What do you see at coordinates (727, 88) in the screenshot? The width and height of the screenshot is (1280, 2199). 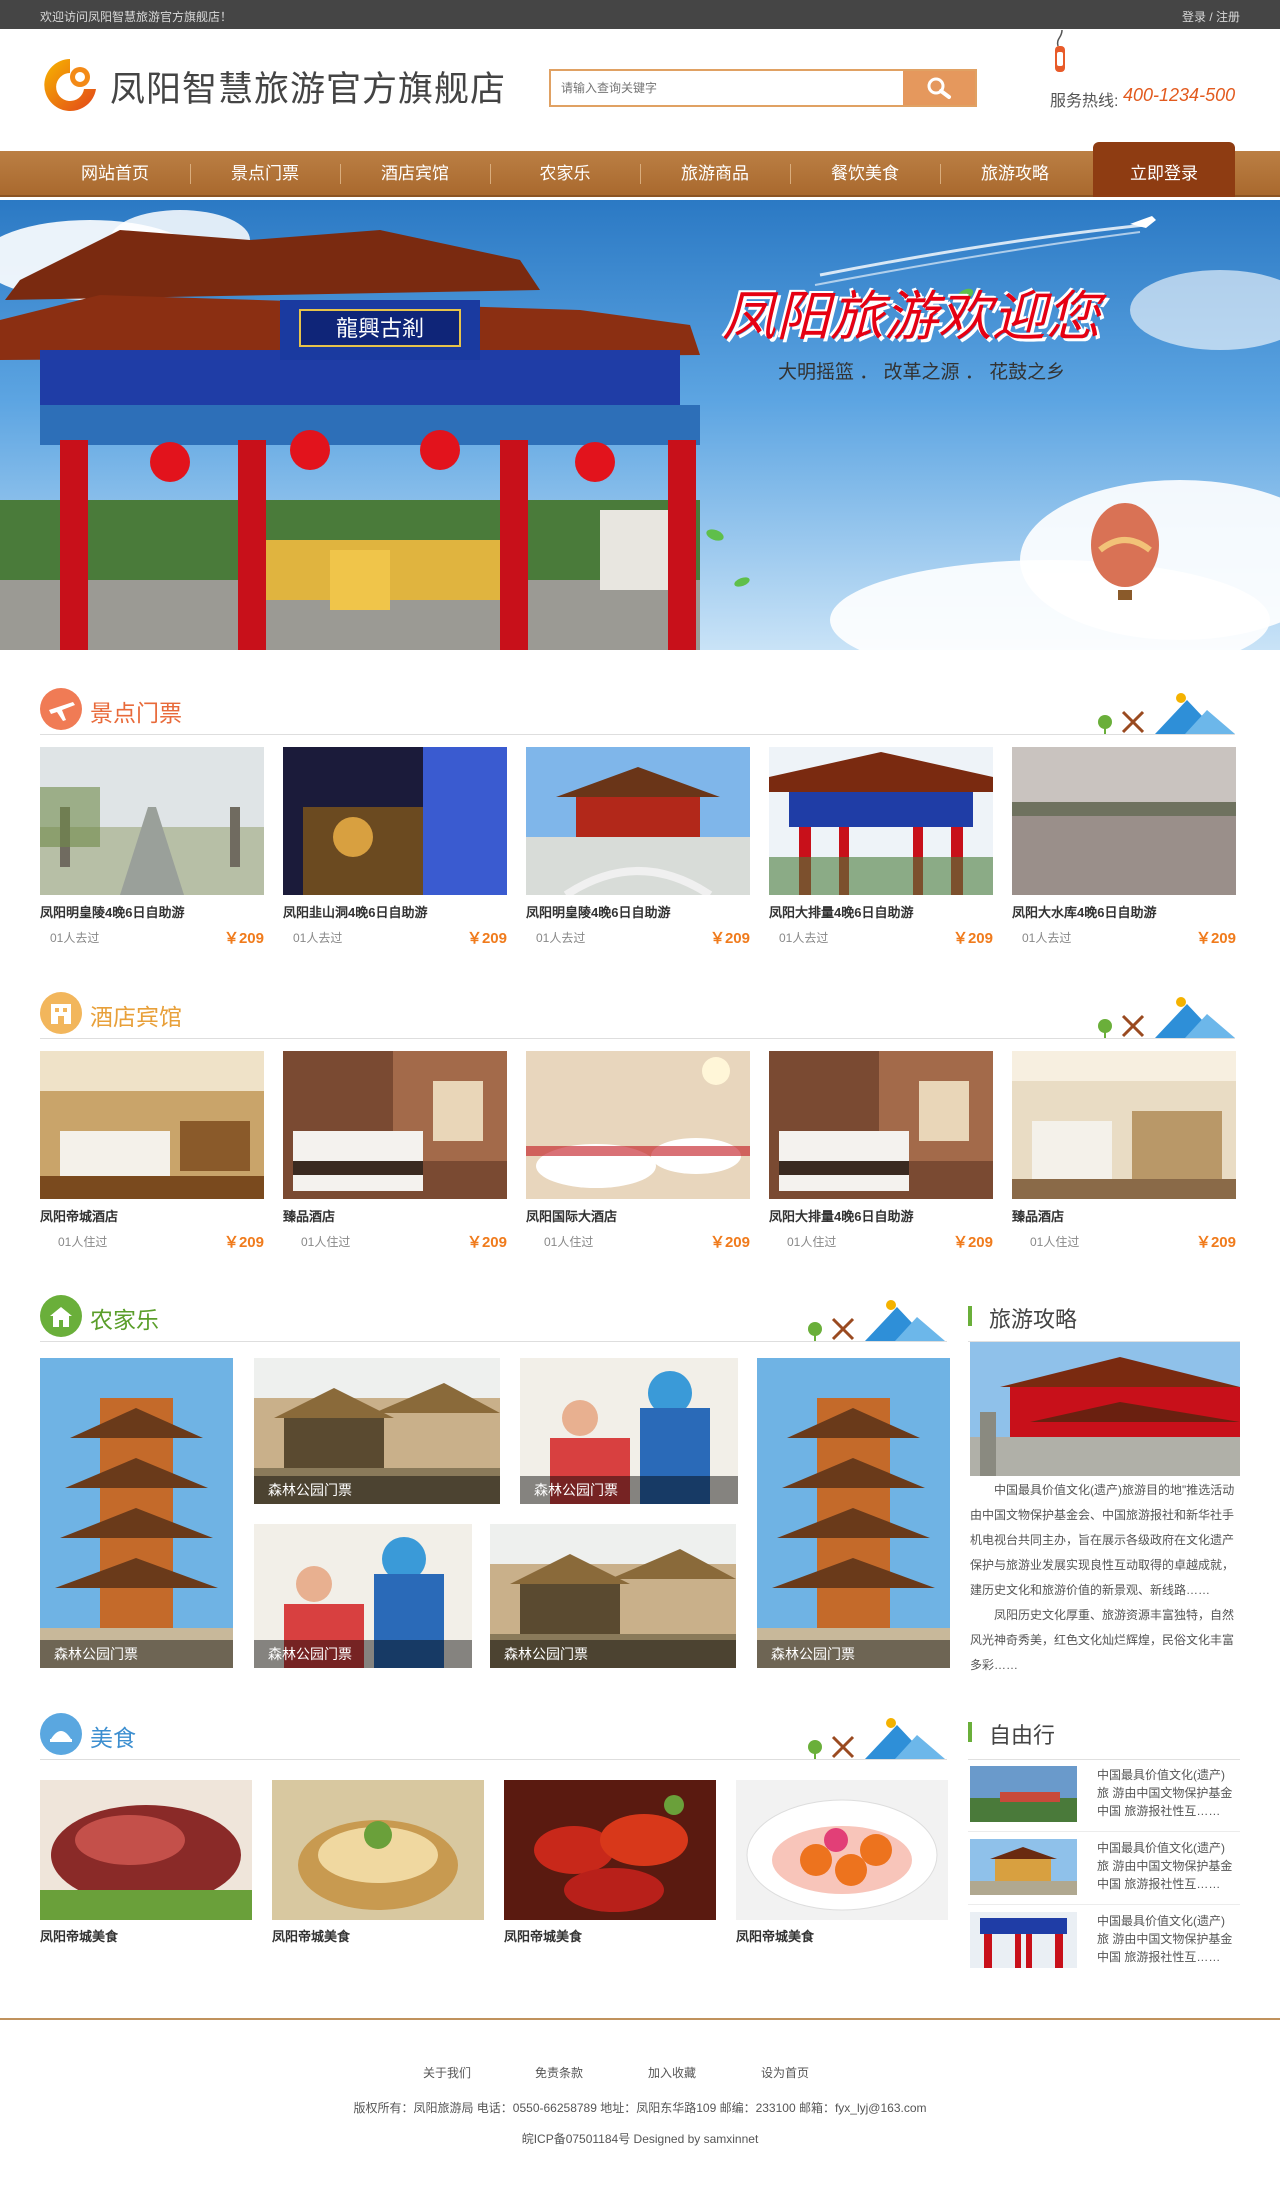 I see `search-input` at bounding box center [727, 88].